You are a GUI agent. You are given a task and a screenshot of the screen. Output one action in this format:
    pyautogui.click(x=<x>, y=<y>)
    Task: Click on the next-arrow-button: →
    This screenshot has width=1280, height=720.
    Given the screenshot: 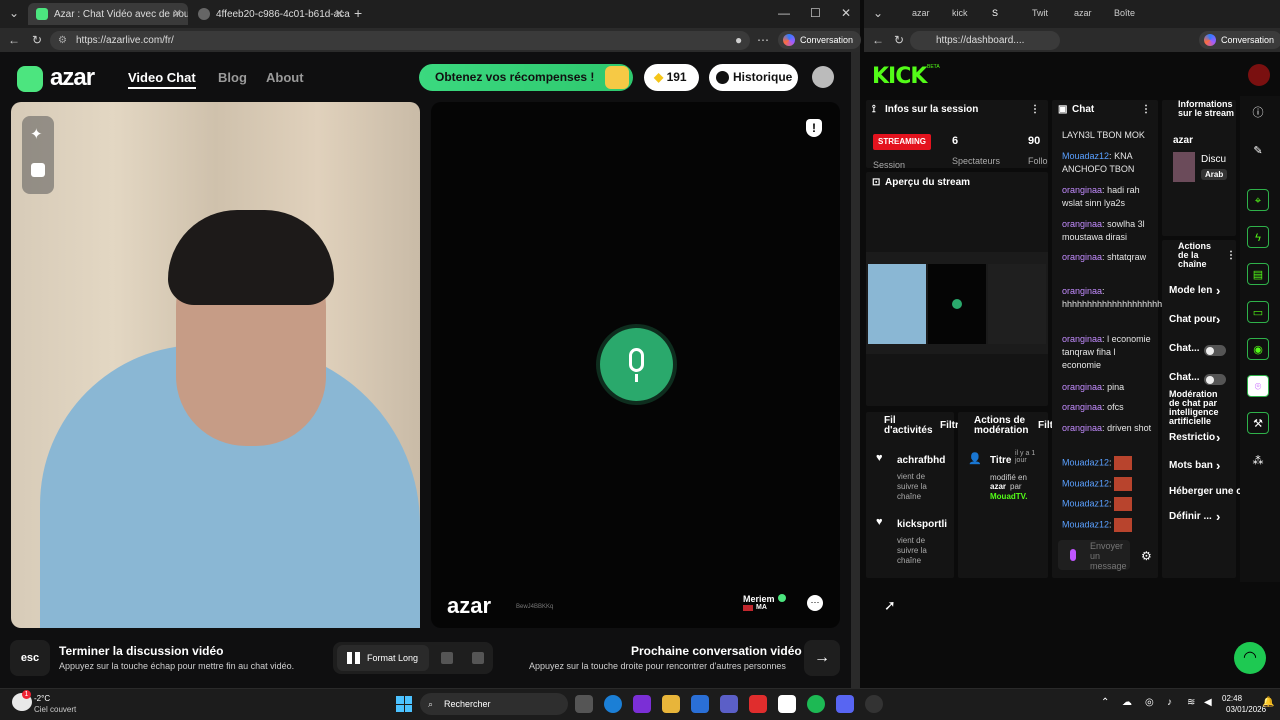 What is the action you would take?
    pyautogui.click(x=822, y=658)
    